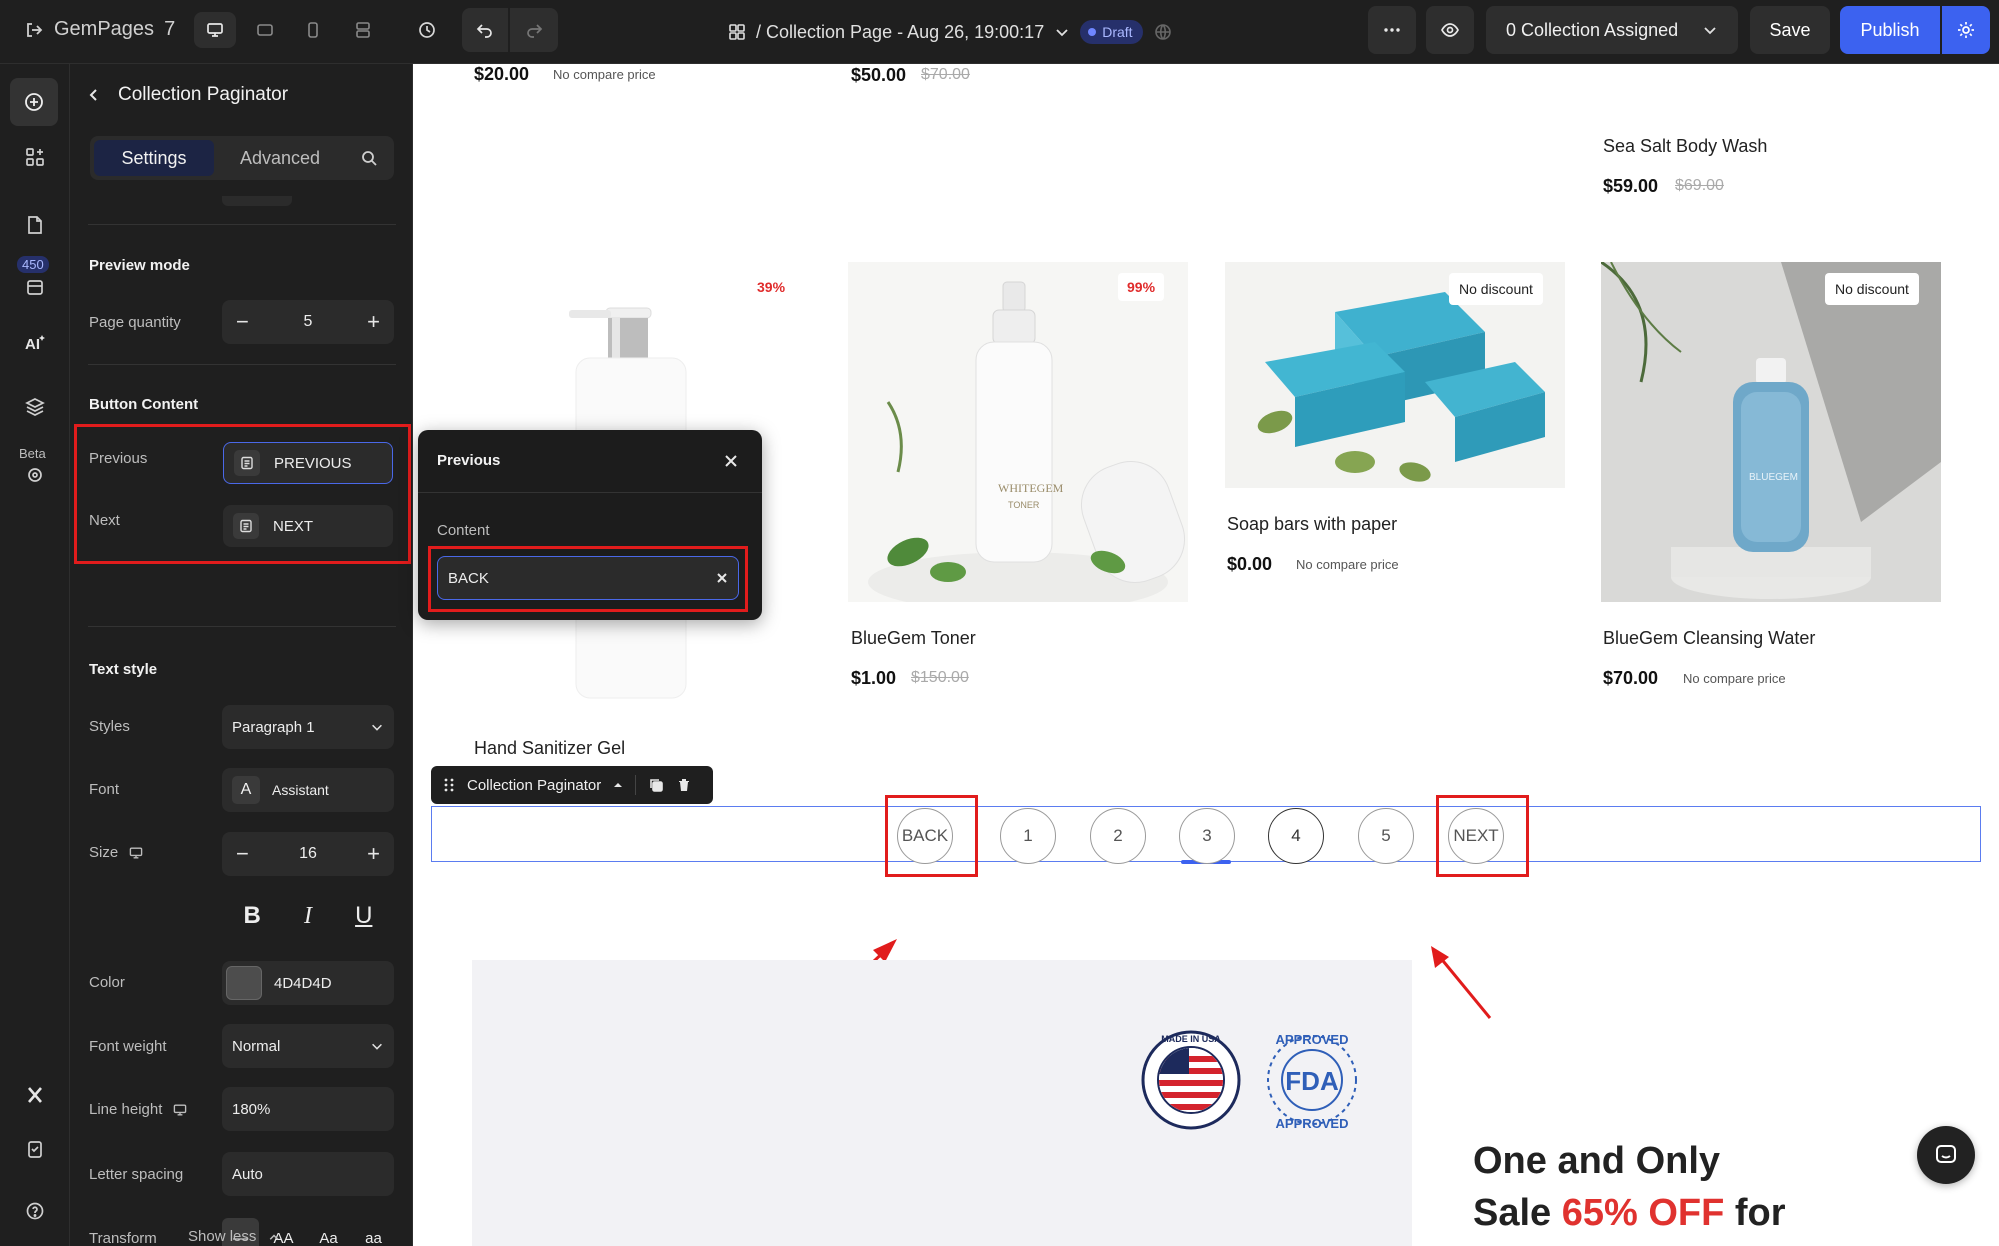  What do you see at coordinates (1709, 638) in the screenshot?
I see `product-title: BlueGem Cleansing Water` at bounding box center [1709, 638].